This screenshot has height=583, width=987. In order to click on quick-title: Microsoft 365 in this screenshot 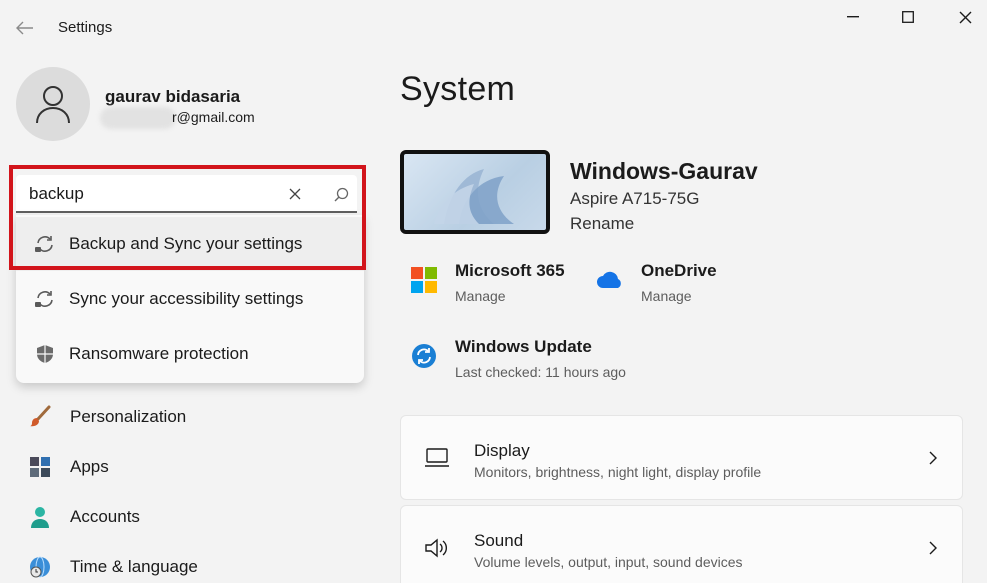, I will do `click(510, 270)`.